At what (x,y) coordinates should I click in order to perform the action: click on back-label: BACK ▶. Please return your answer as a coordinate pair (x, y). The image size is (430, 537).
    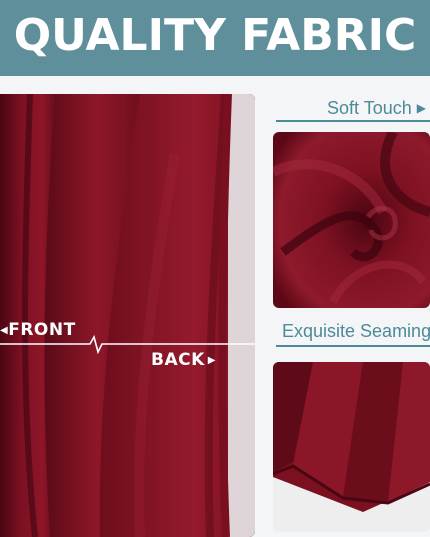
    Looking at the image, I should click on (183, 360).